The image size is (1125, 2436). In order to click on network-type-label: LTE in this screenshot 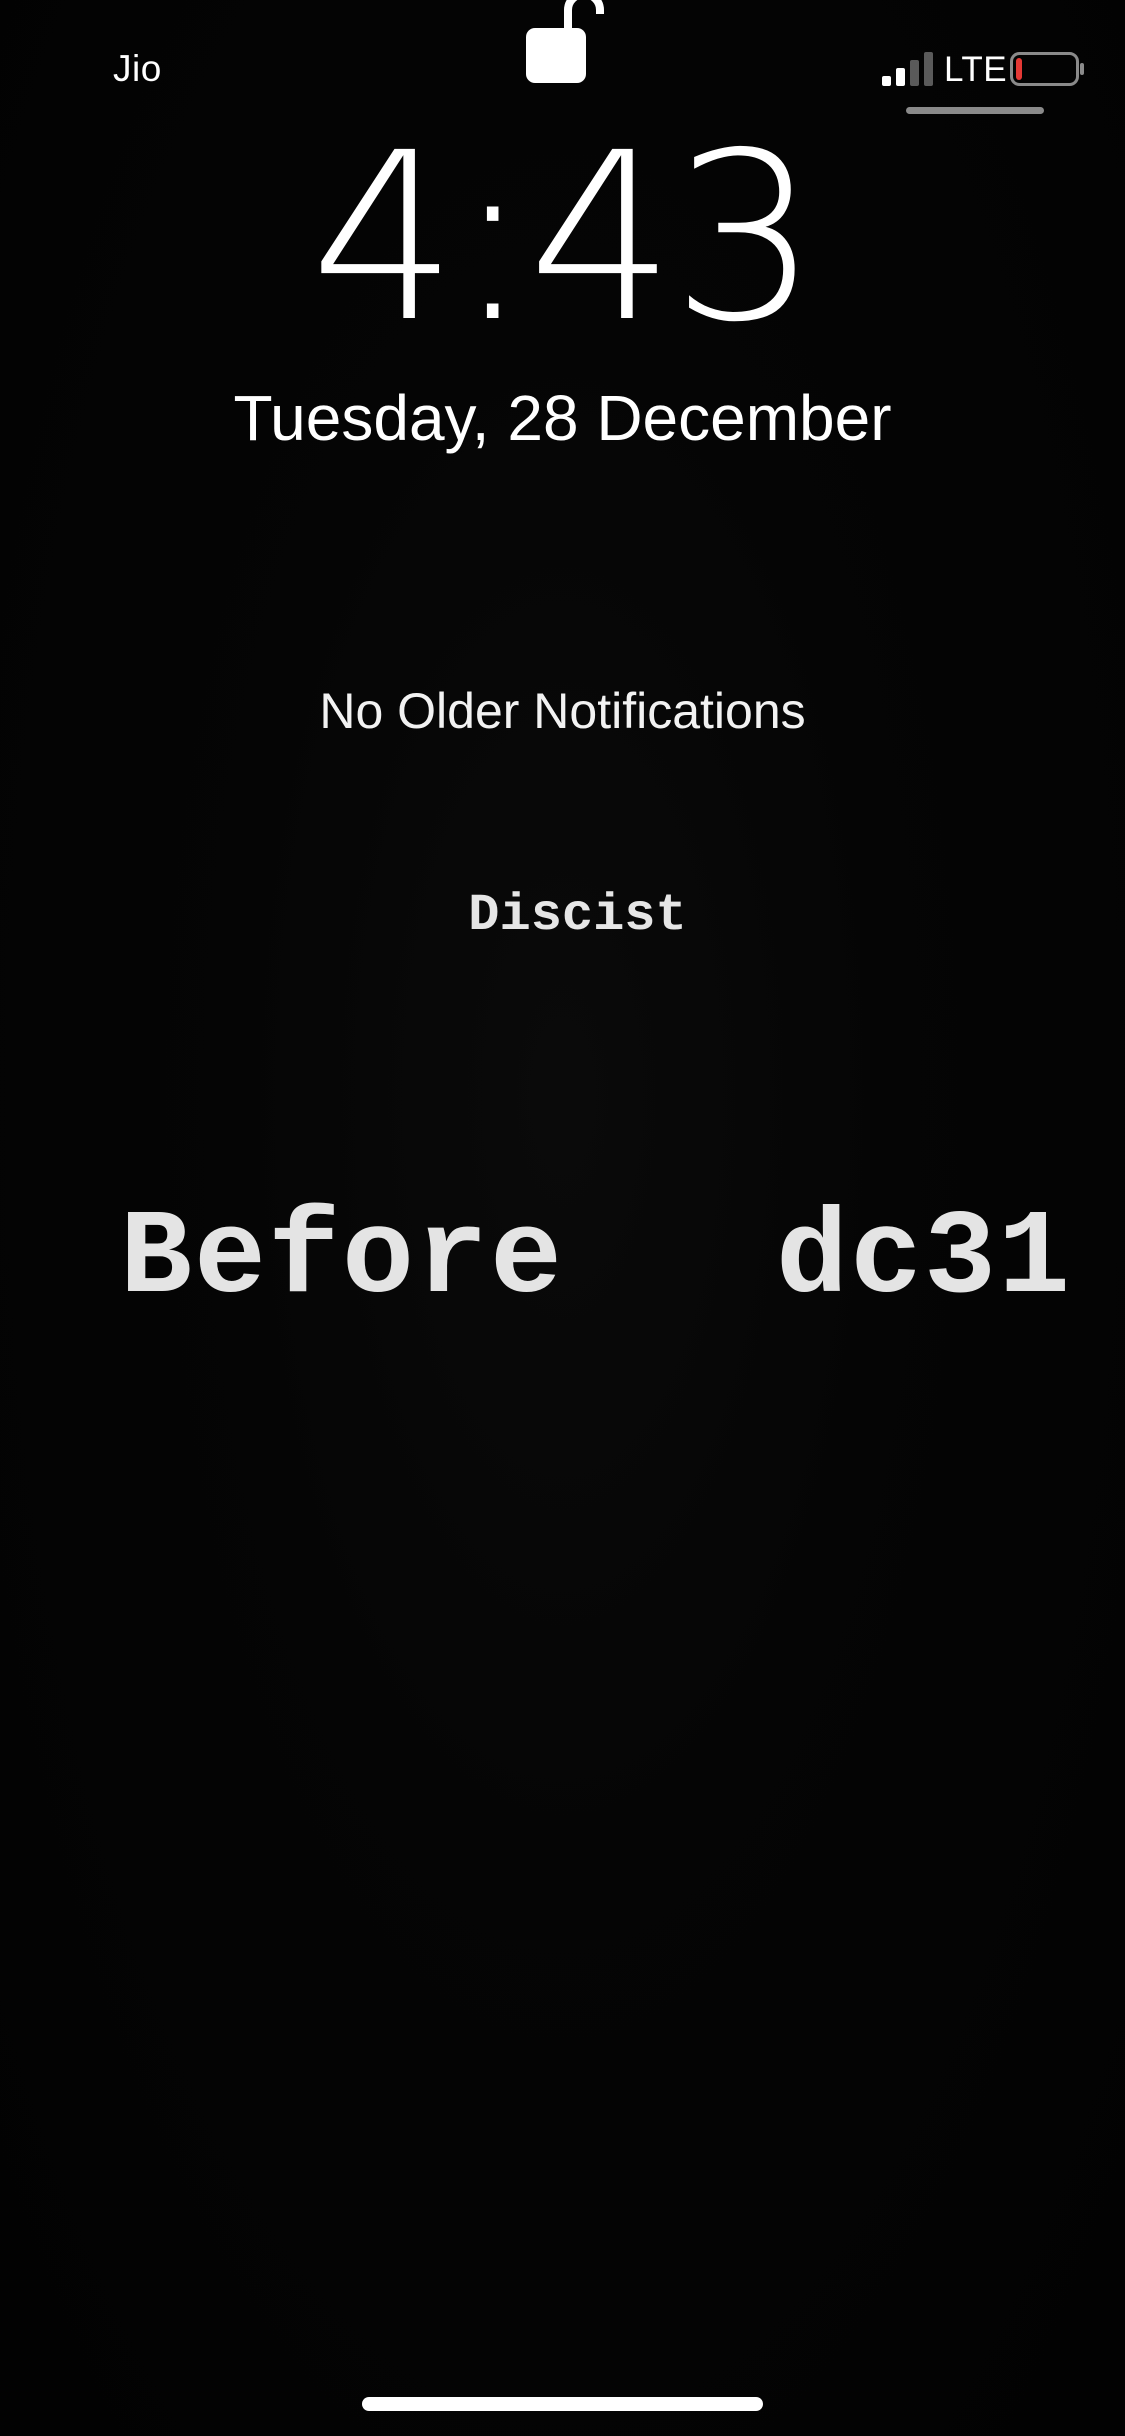, I will do `click(976, 69)`.